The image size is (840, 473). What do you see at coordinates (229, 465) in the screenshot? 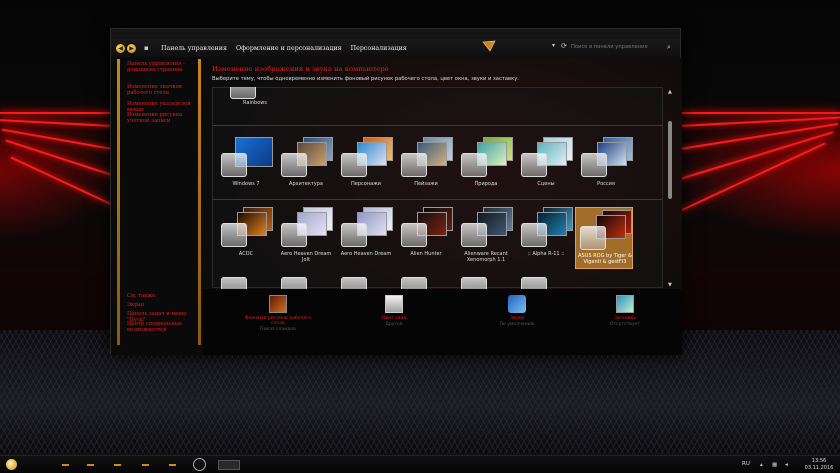
I see `taskbar-window-thumbnail` at bounding box center [229, 465].